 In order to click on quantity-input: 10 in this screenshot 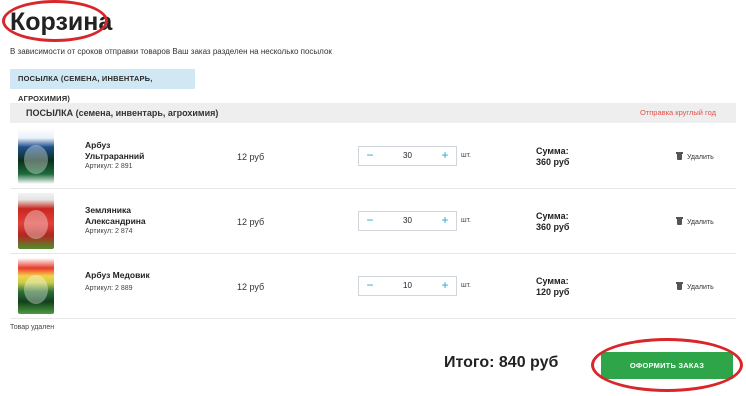, I will do `click(407, 286)`.